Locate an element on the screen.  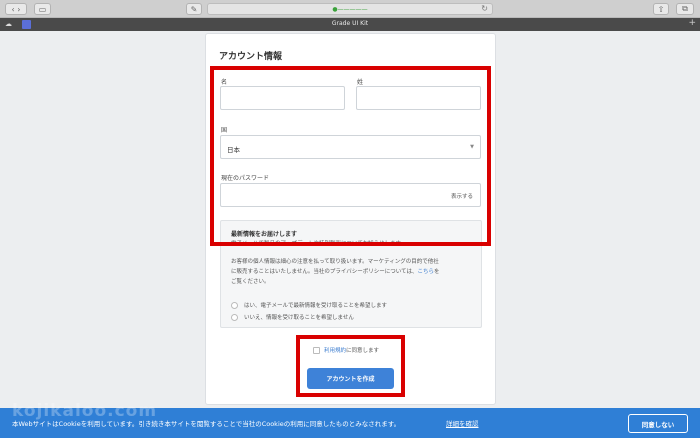
address-text: ●————— is located at coordinates (350, 9).